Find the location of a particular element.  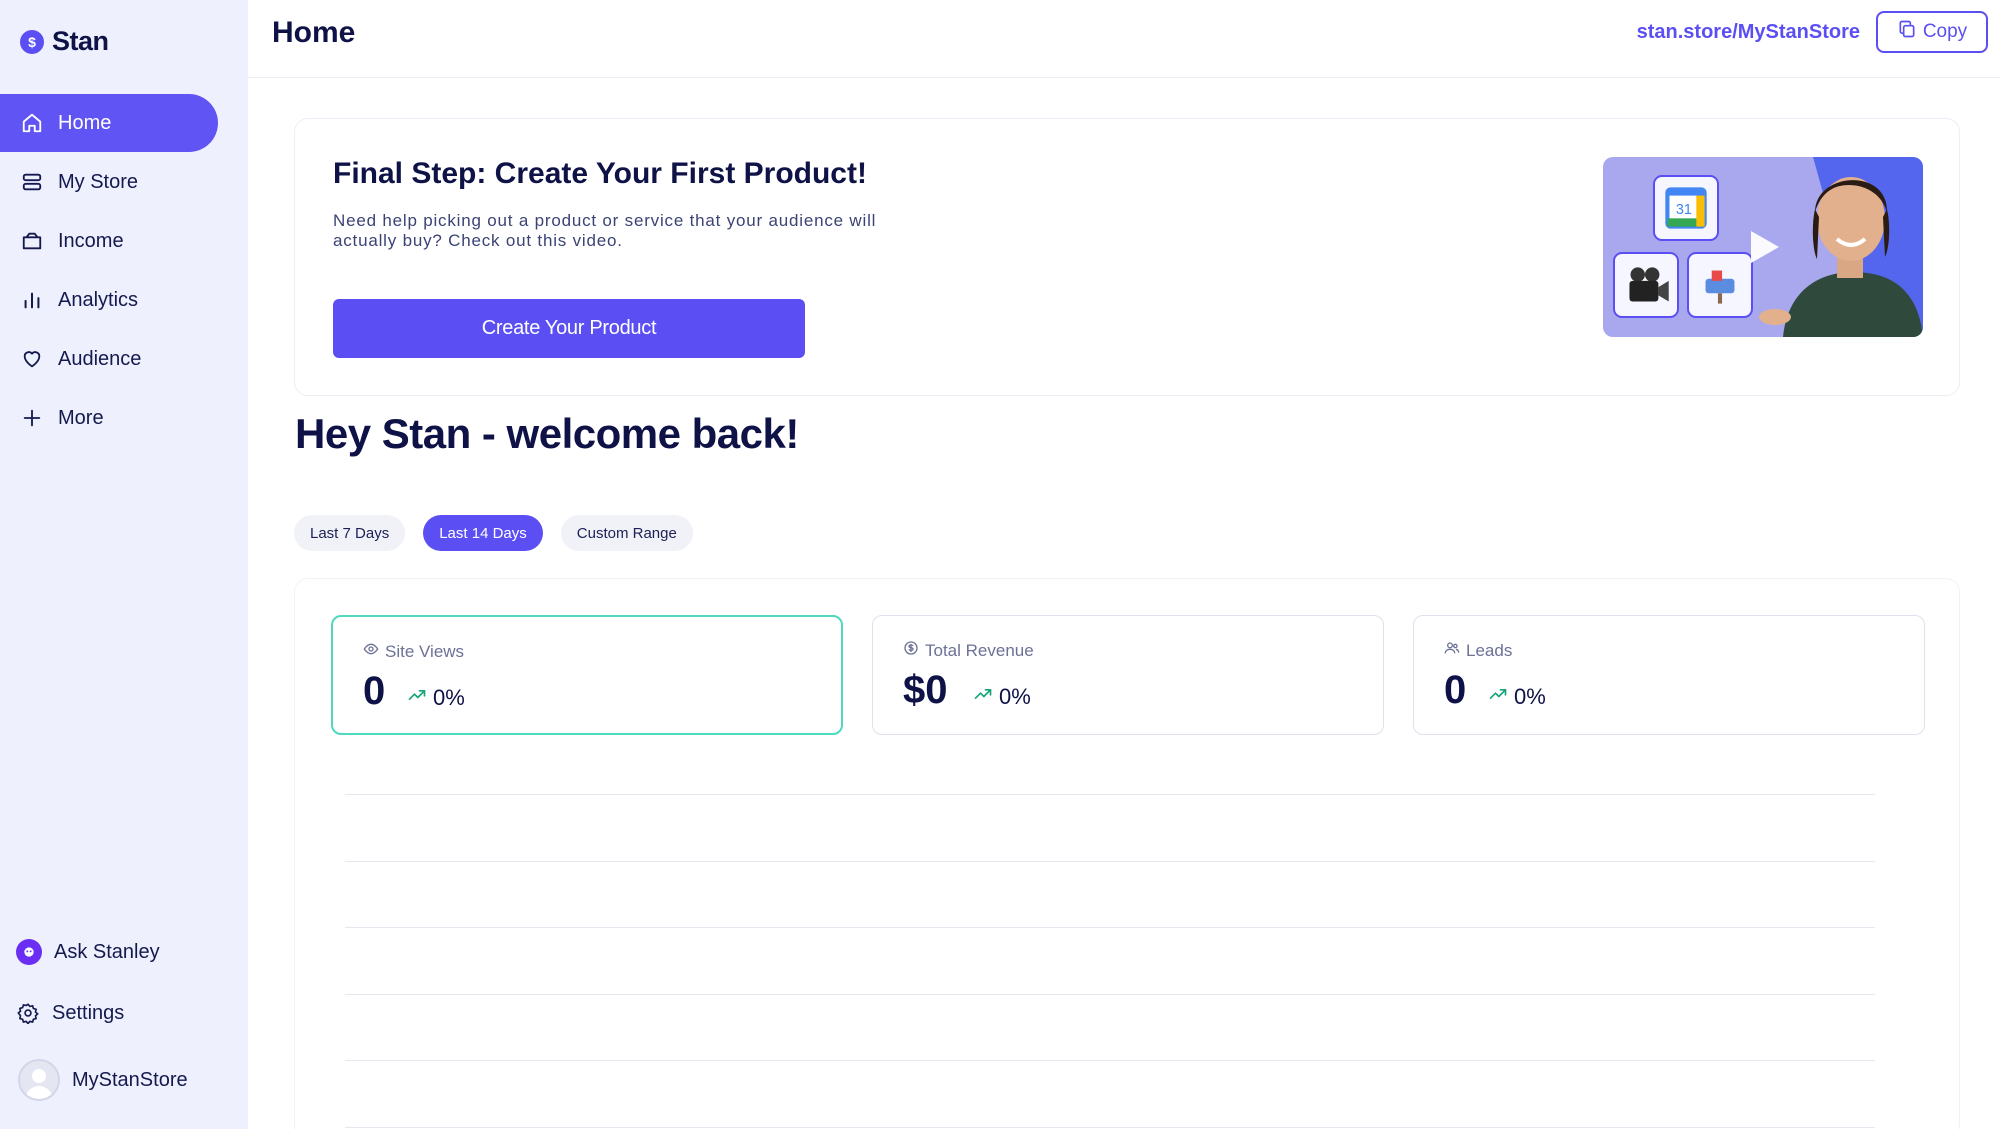

video-thumbnail: 31 is located at coordinates (1763, 247).